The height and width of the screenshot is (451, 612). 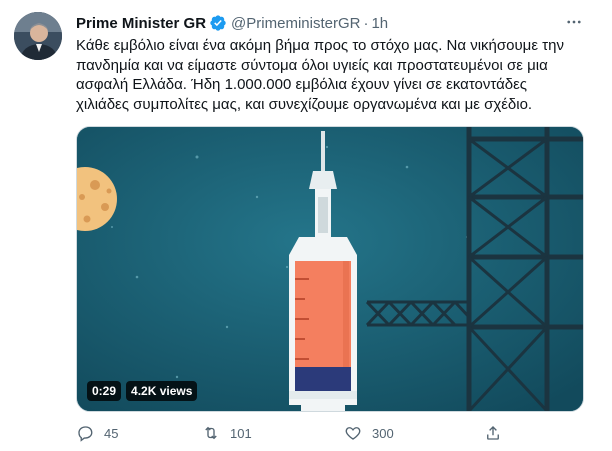 What do you see at coordinates (295, 23) in the screenshot?
I see `author-handle: @PrimeministerGR` at bounding box center [295, 23].